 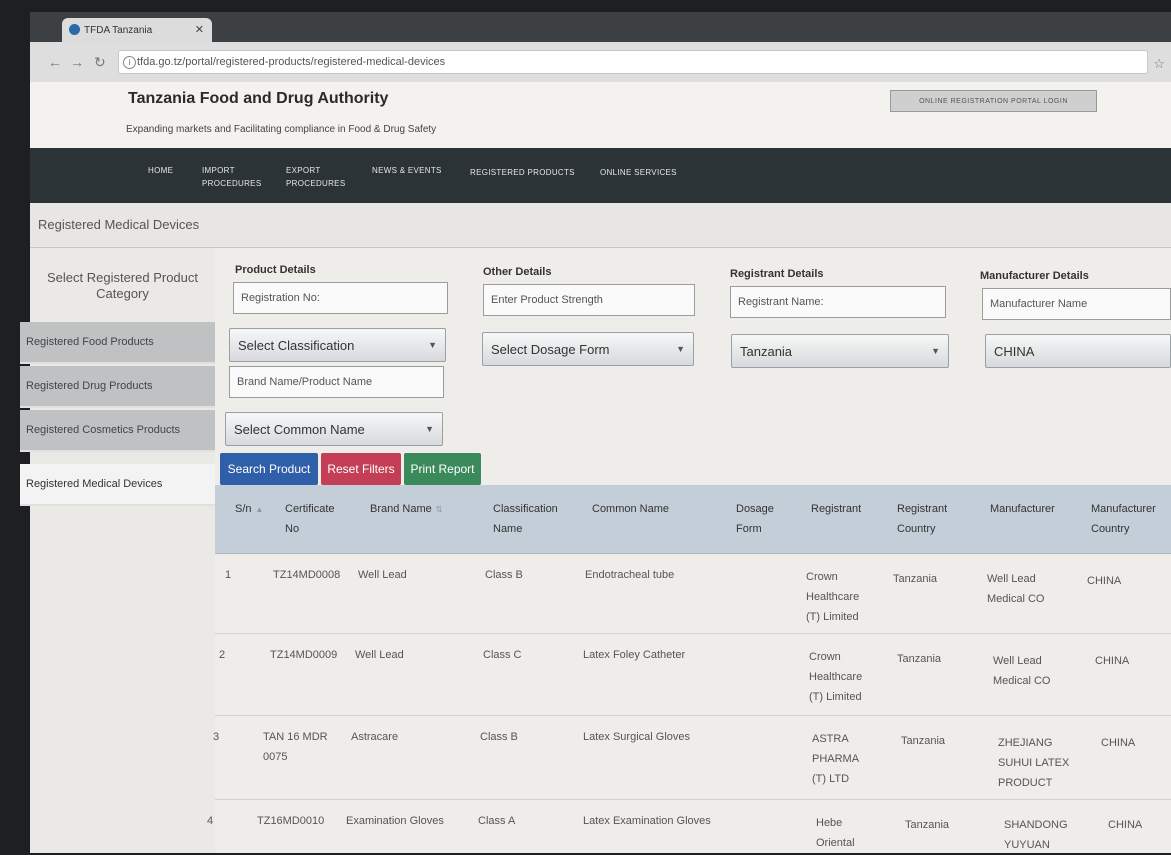 What do you see at coordinates (838, 302) in the screenshot?
I see `registrant-name-input: Registrant Name:` at bounding box center [838, 302].